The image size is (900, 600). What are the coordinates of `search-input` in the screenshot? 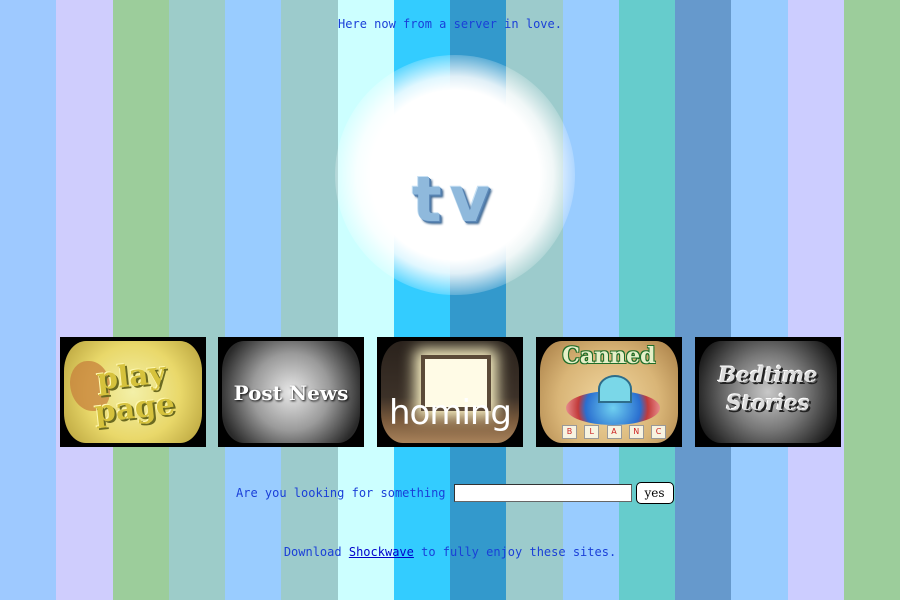 It's located at (542, 493).